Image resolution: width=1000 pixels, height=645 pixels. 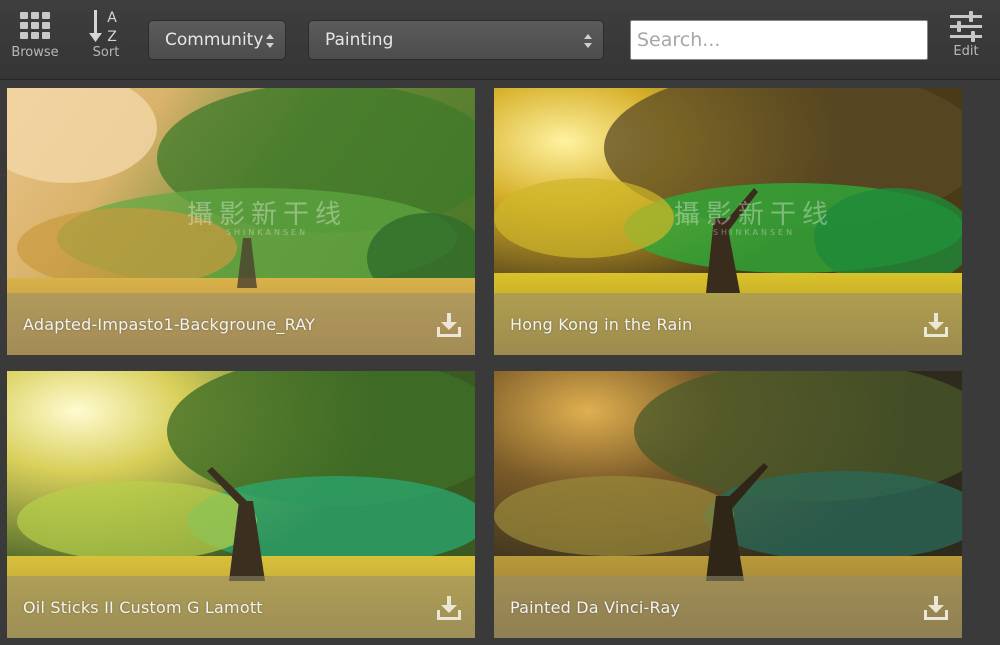 I want to click on collection-select: Community, so click(x=217, y=40).